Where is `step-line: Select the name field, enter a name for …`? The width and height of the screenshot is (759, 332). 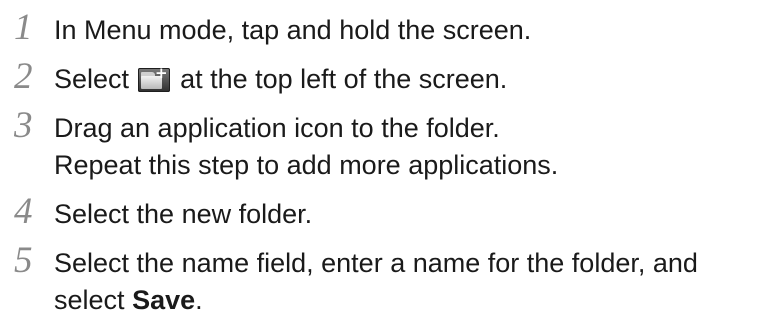
step-line: Select the name field, enter a name for … is located at coordinates (376, 263).